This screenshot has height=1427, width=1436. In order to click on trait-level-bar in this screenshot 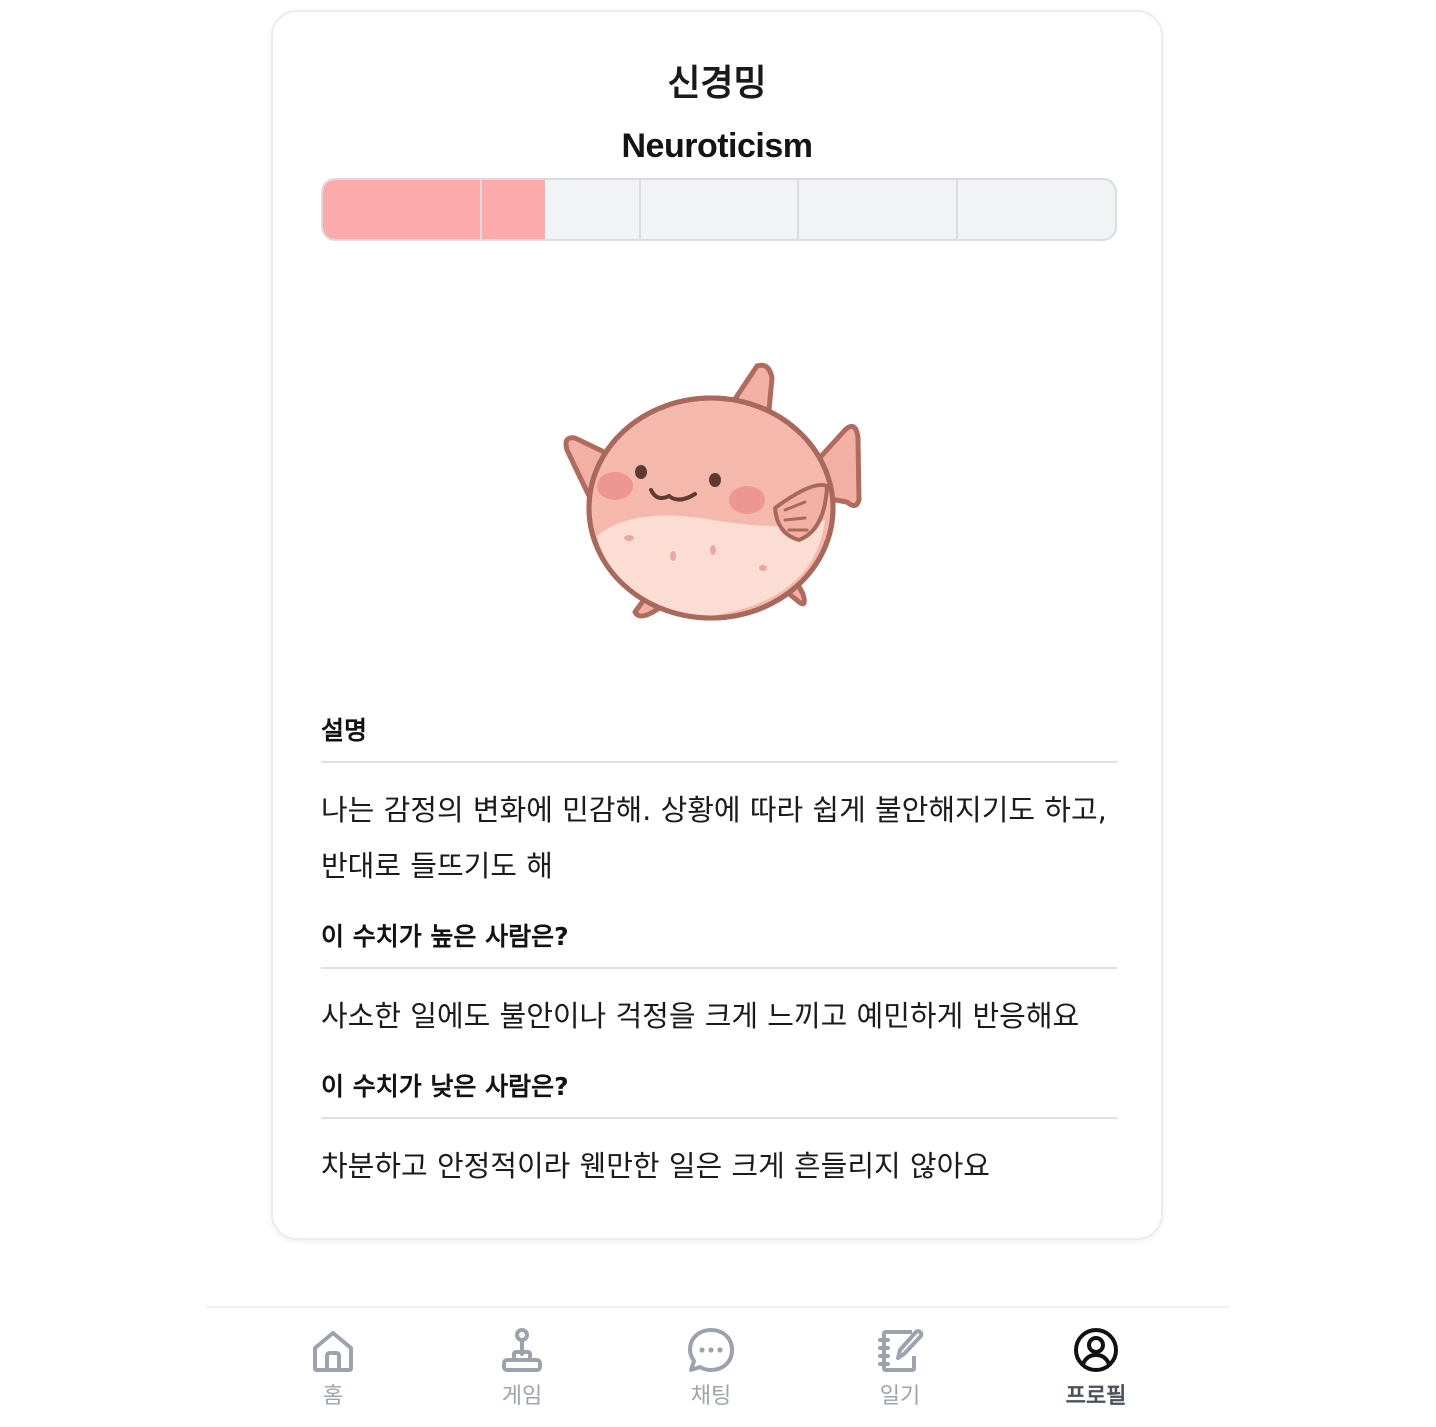, I will do `click(719, 209)`.